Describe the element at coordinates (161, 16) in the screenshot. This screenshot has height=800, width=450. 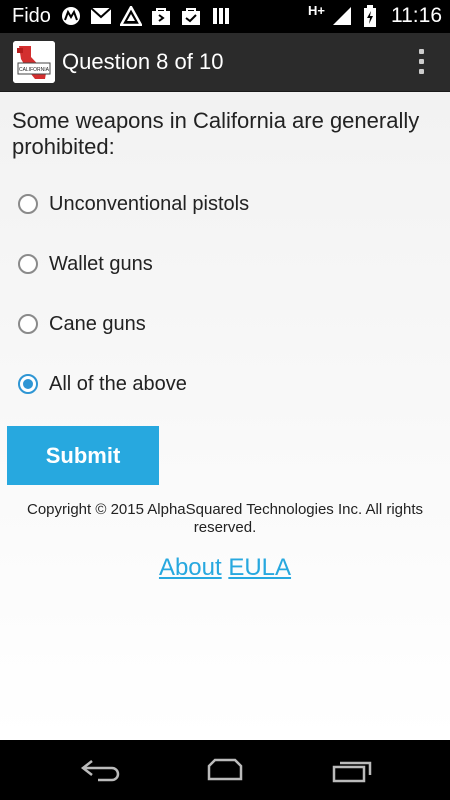
I see `bag-icon` at that location.